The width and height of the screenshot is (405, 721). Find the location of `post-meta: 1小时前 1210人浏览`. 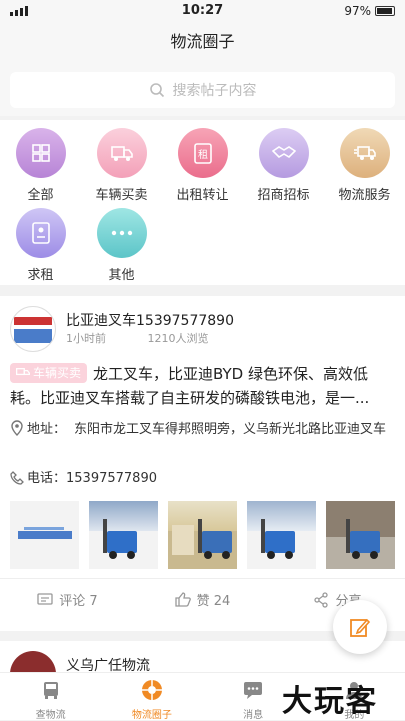

post-meta: 1小时前 1210人浏览 is located at coordinates (156, 338).